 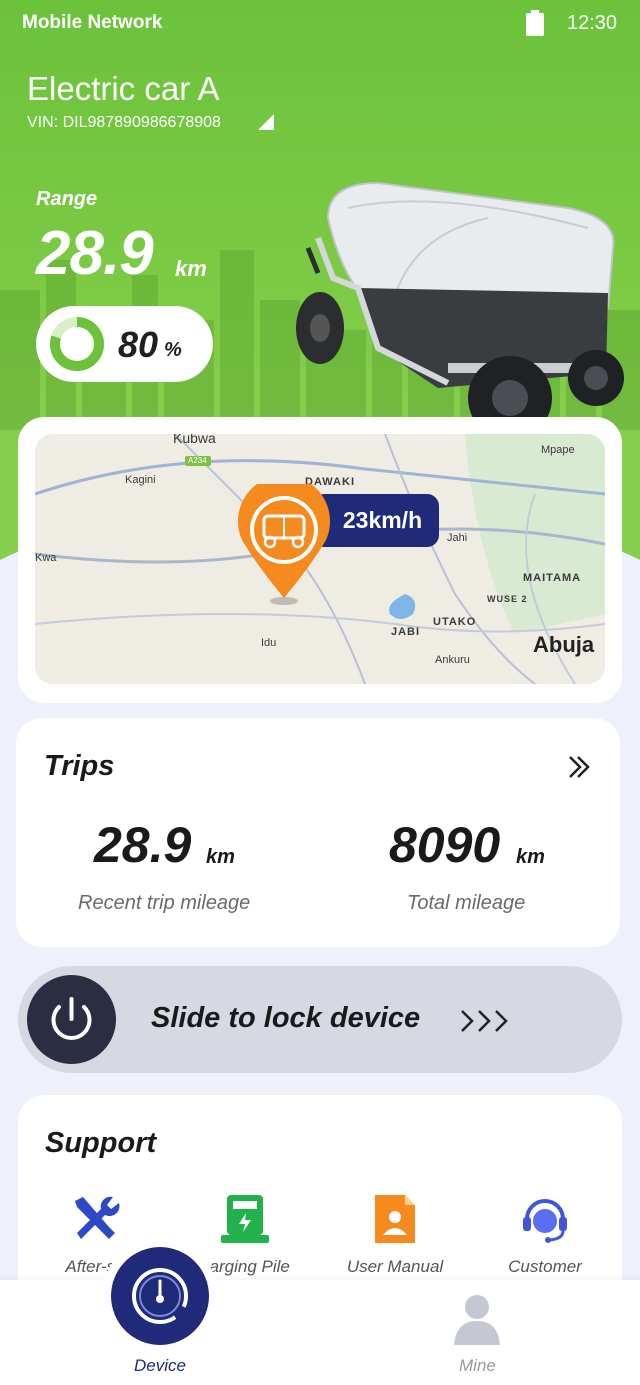 I want to click on power-icon, so click(x=71, y=1018).